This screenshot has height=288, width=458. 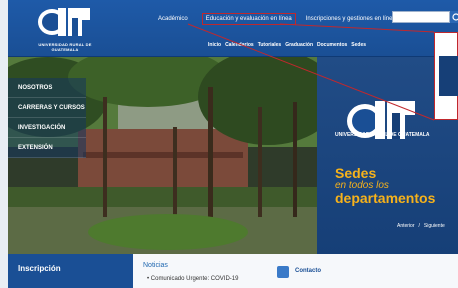 I want to click on news-item: • Comunicado Urgente: COVID-19, so click(x=192, y=279).